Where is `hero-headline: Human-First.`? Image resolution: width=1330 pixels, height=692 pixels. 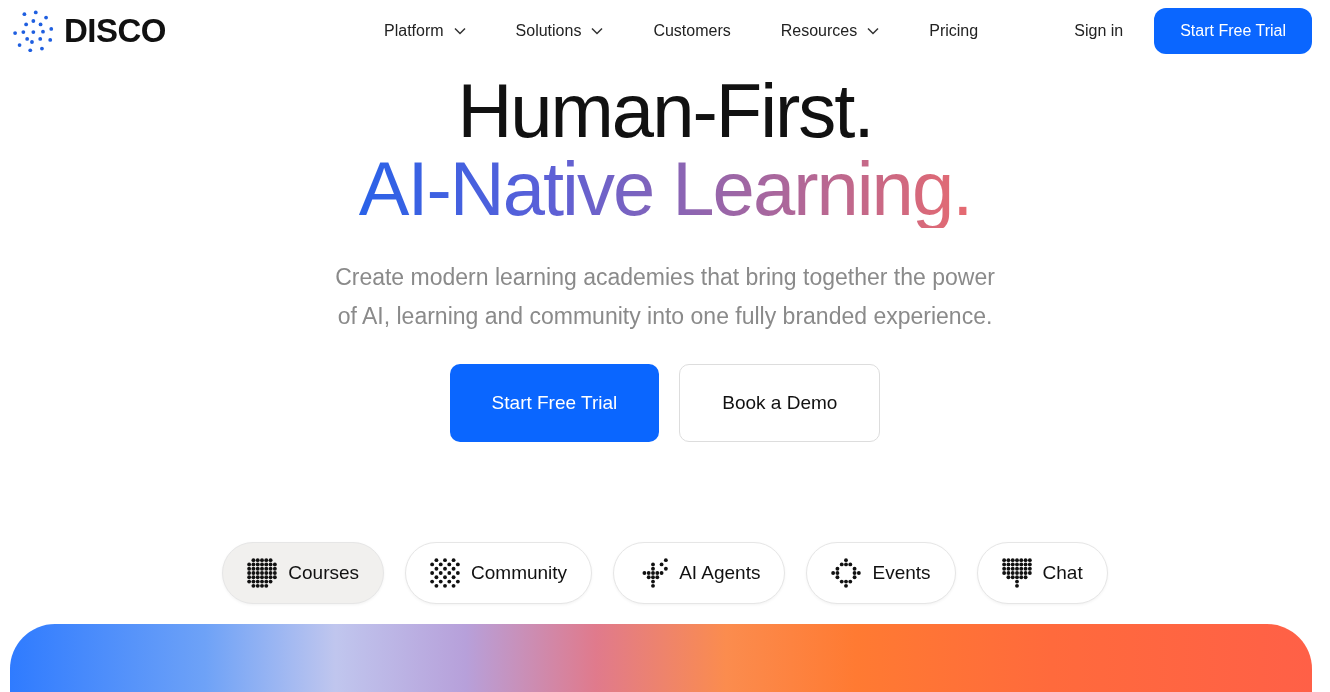 hero-headline: Human-First. is located at coordinates (665, 110).